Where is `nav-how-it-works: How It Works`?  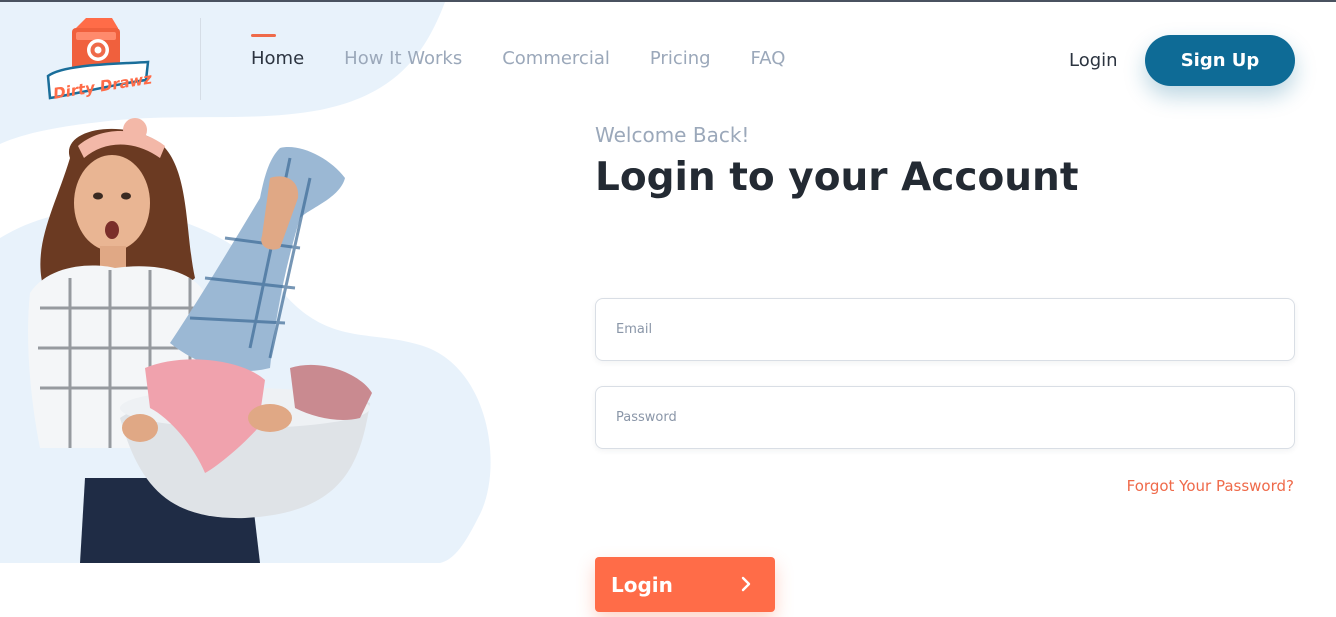 nav-how-it-works: How It Works is located at coordinates (403, 59).